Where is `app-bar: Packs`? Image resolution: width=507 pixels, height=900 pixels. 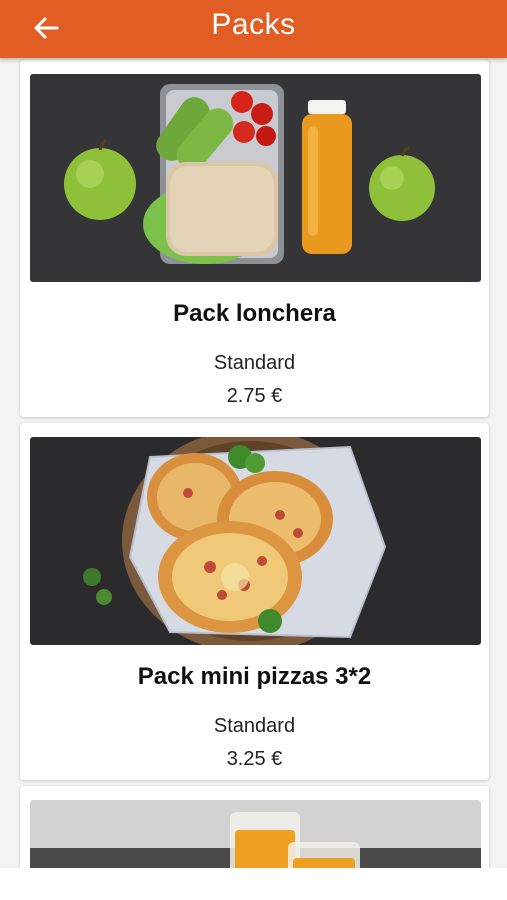 app-bar: Packs is located at coordinates (253, 29).